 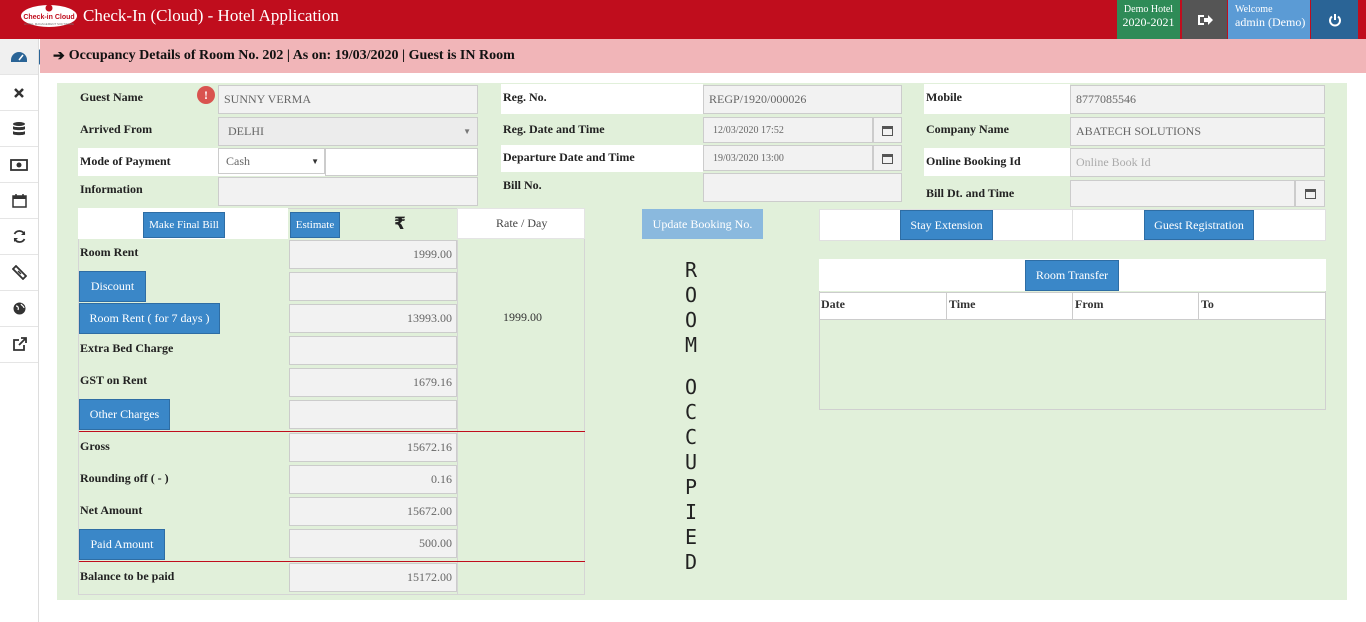 What do you see at coordinates (946, 225) in the screenshot?
I see `stay-extension-button: Stay Extension` at bounding box center [946, 225].